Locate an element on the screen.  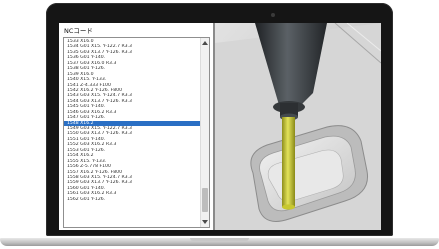
laptop-notch is located at coordinates (219, 239).